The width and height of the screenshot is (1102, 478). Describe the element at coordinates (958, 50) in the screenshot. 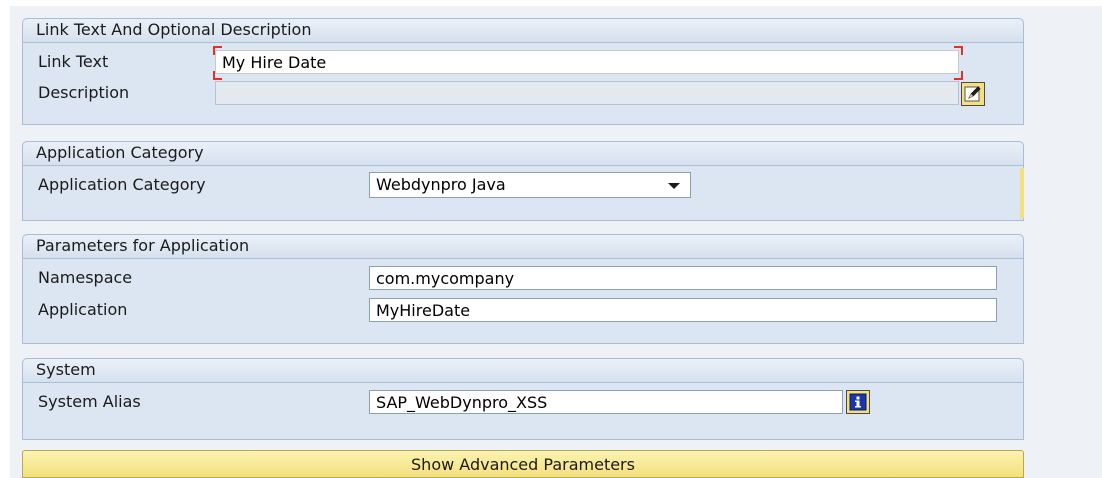

I see `required-marker-top-right` at that location.